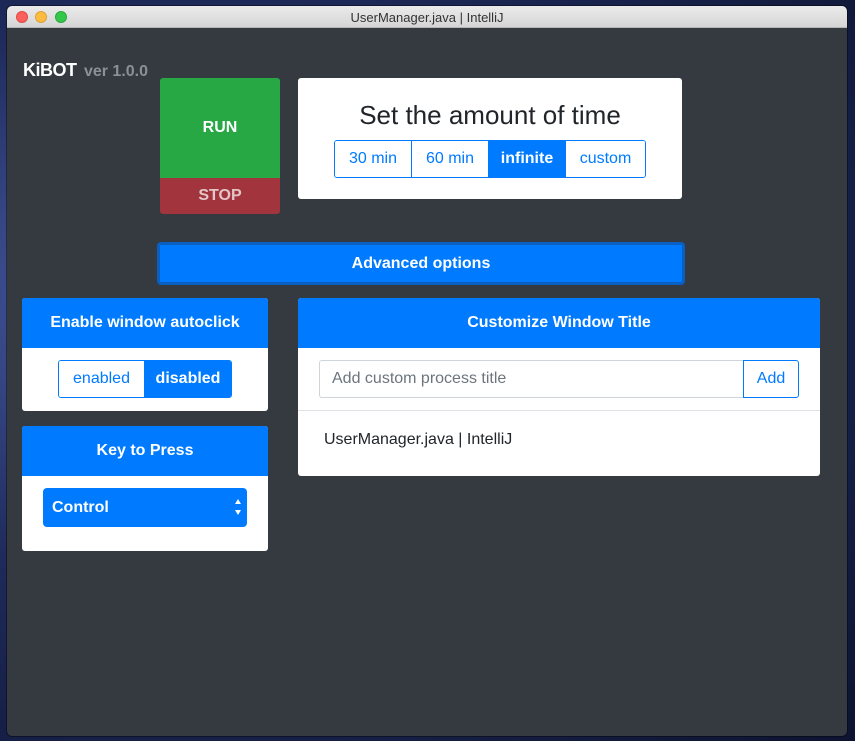  Describe the element at coordinates (116, 71) in the screenshot. I see `brand-version: ver 1.0.0` at that location.